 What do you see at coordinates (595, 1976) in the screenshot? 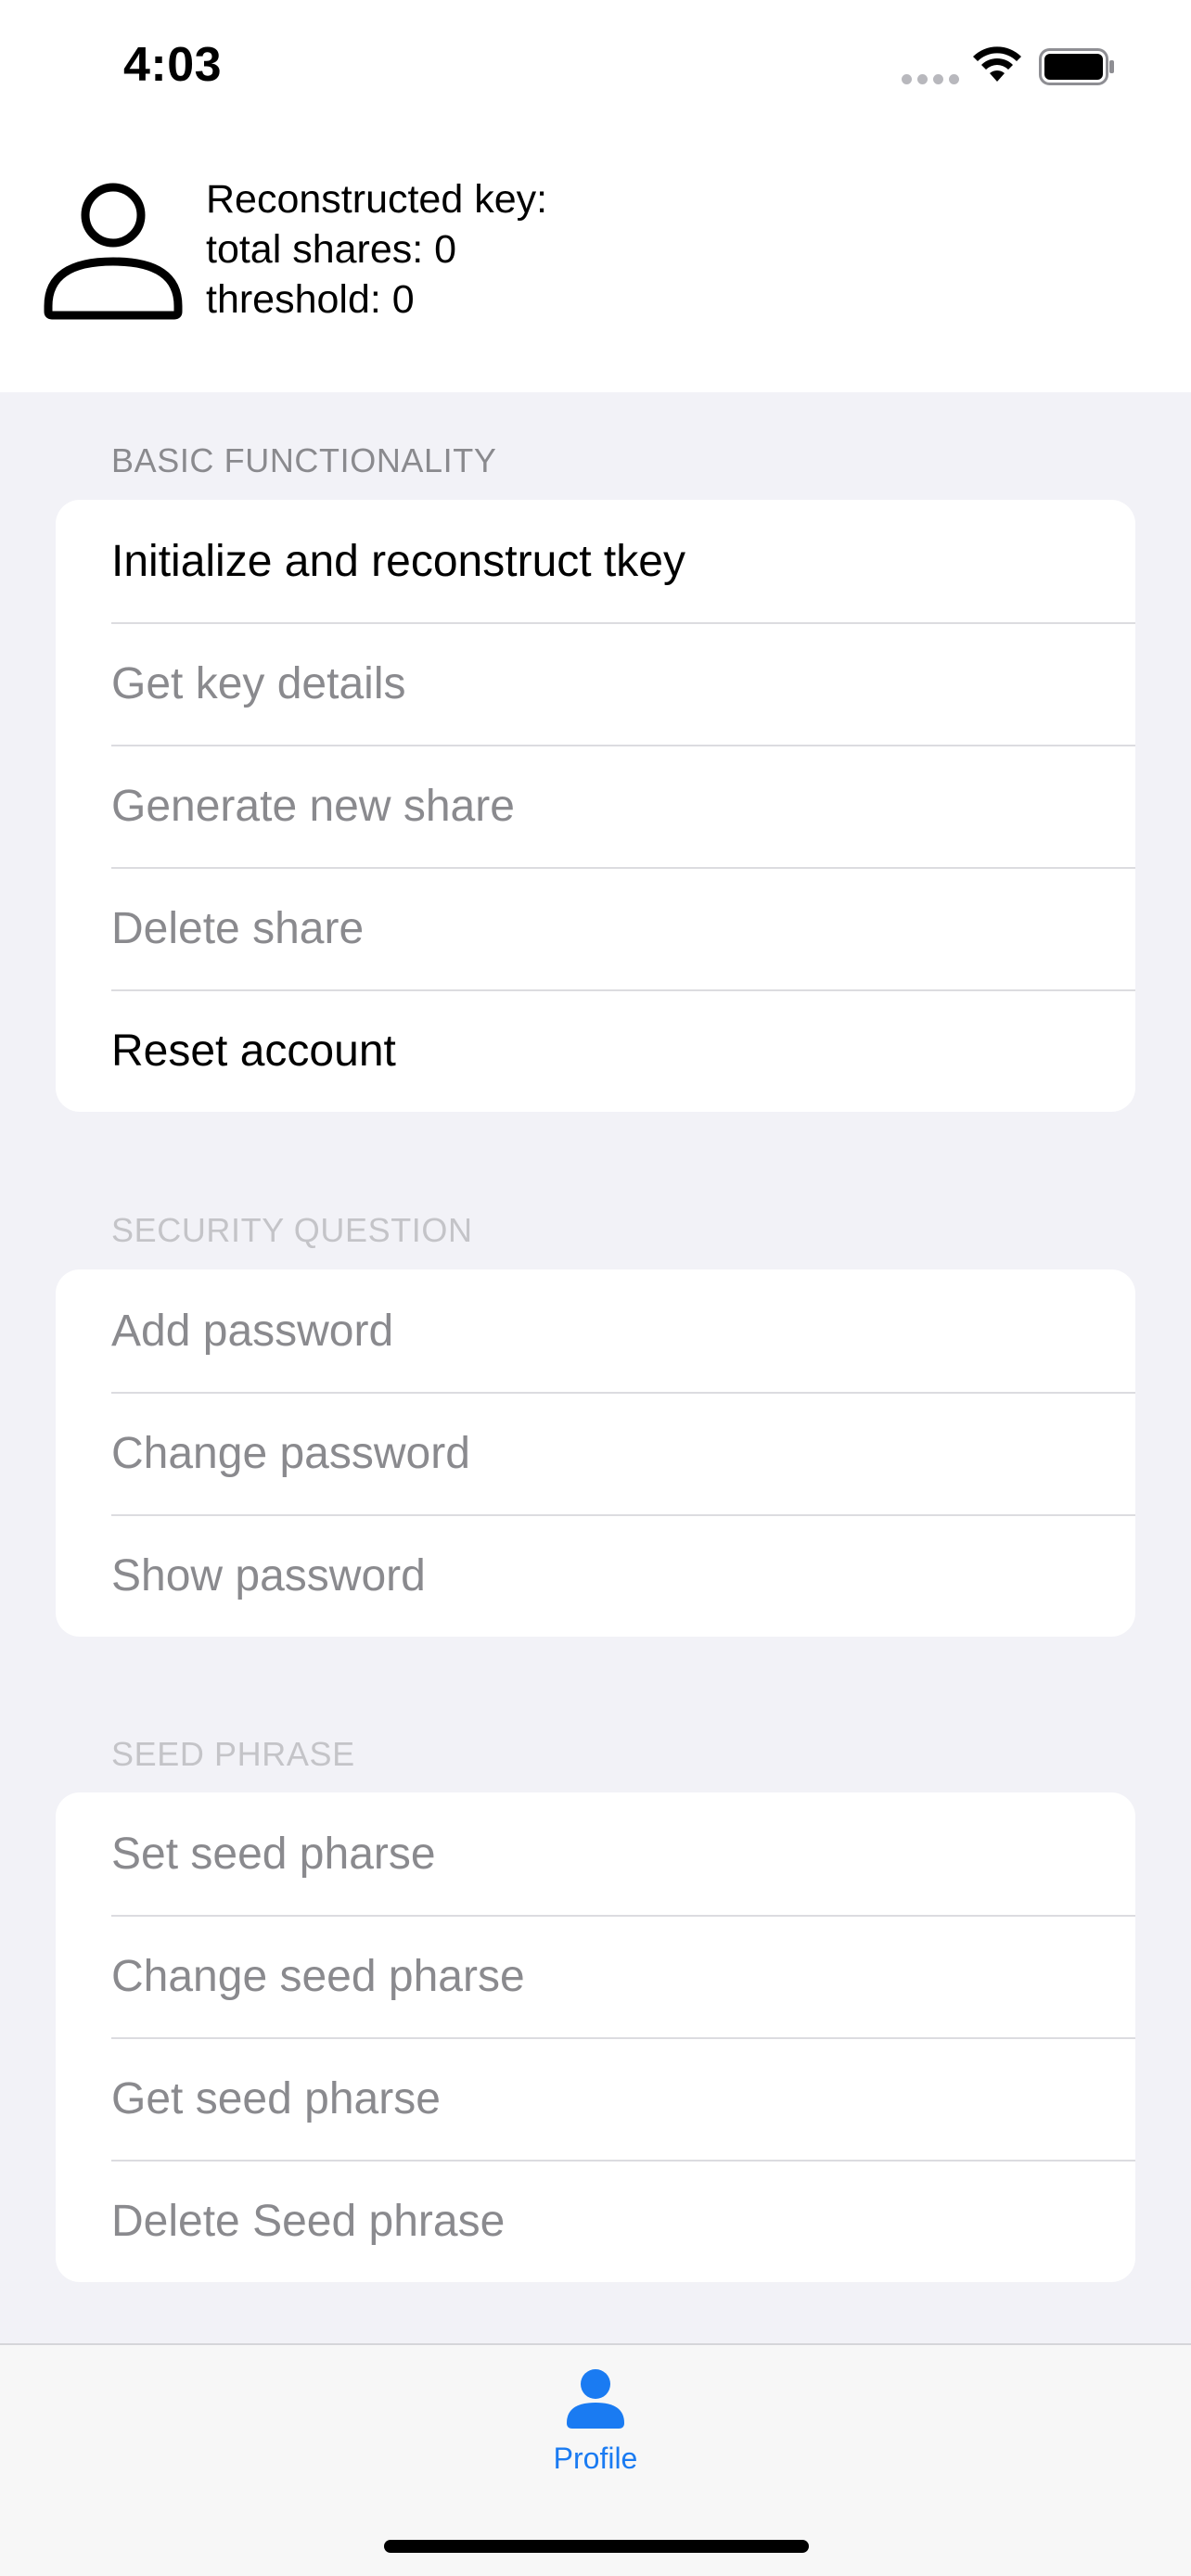
I see `change-seed-phrase-button: Change seed pharse` at bounding box center [595, 1976].